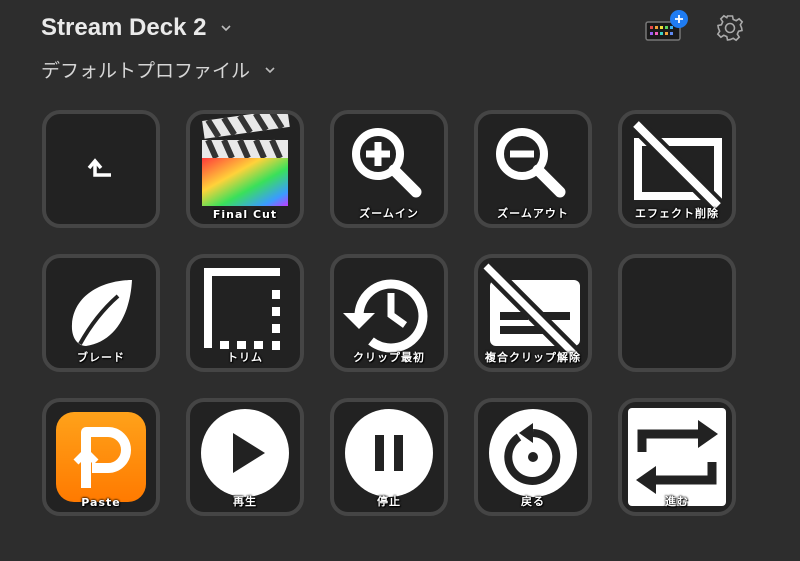 Image resolution: width=800 pixels, height=561 pixels. Describe the element at coordinates (245, 169) in the screenshot. I see `key-final-cut: Final Cut` at that location.